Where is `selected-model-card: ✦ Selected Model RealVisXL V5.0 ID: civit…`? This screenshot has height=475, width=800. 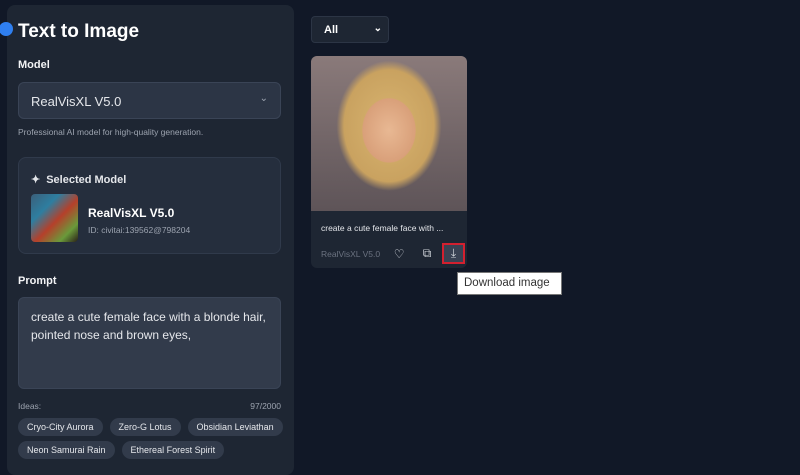
selected-model-card: ✦ Selected Model RealVisXL V5.0 ID: civit… is located at coordinates (149, 205).